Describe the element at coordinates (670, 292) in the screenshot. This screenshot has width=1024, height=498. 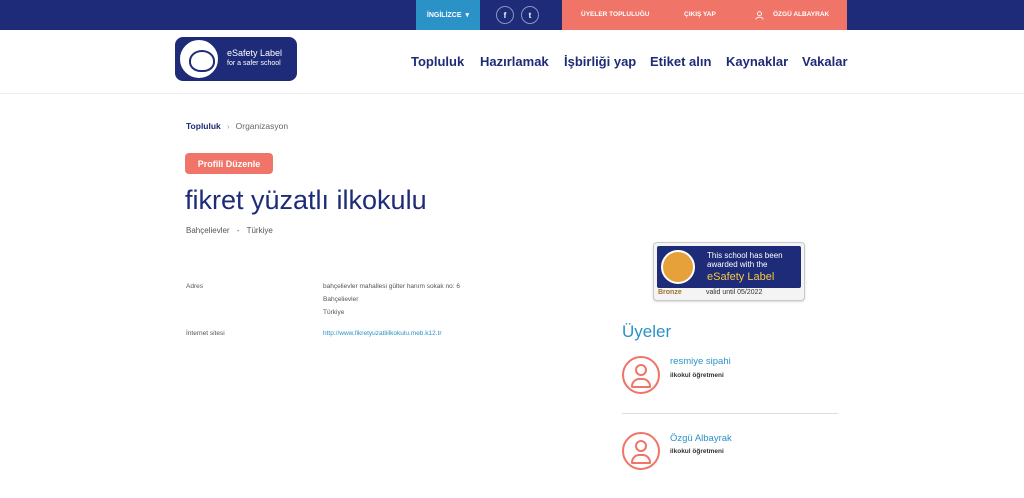
I see `badge-level: Bronze` at that location.